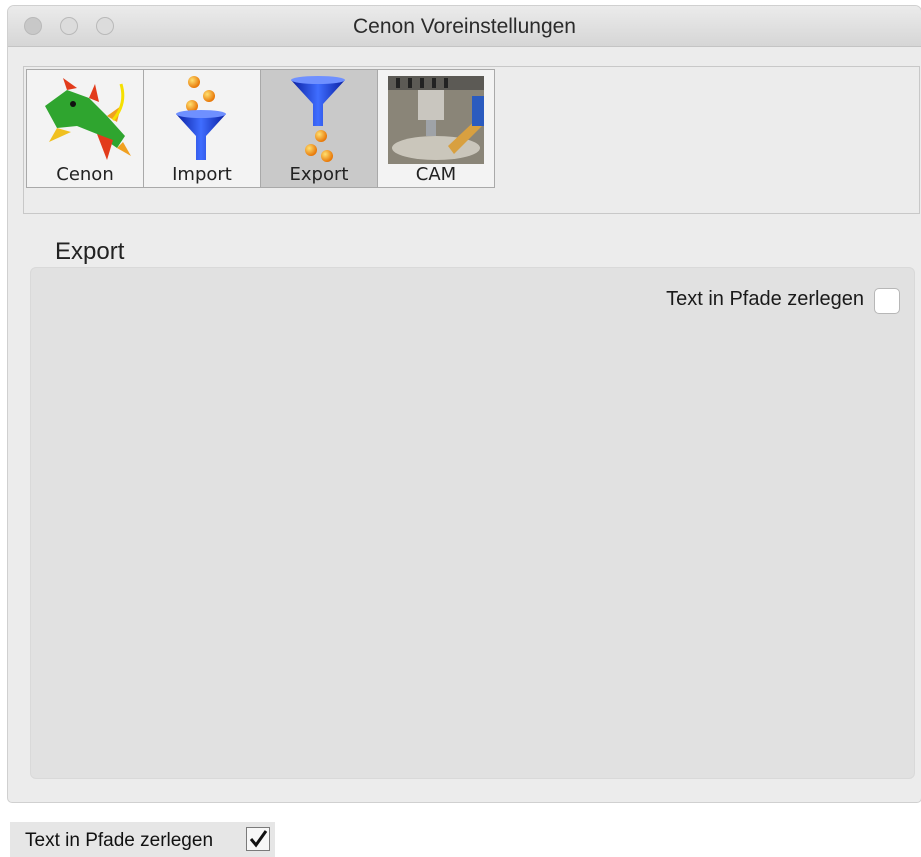 The image size is (921, 857). Describe the element at coordinates (319, 174) in the screenshot. I see `tab-export-label: Export` at that location.